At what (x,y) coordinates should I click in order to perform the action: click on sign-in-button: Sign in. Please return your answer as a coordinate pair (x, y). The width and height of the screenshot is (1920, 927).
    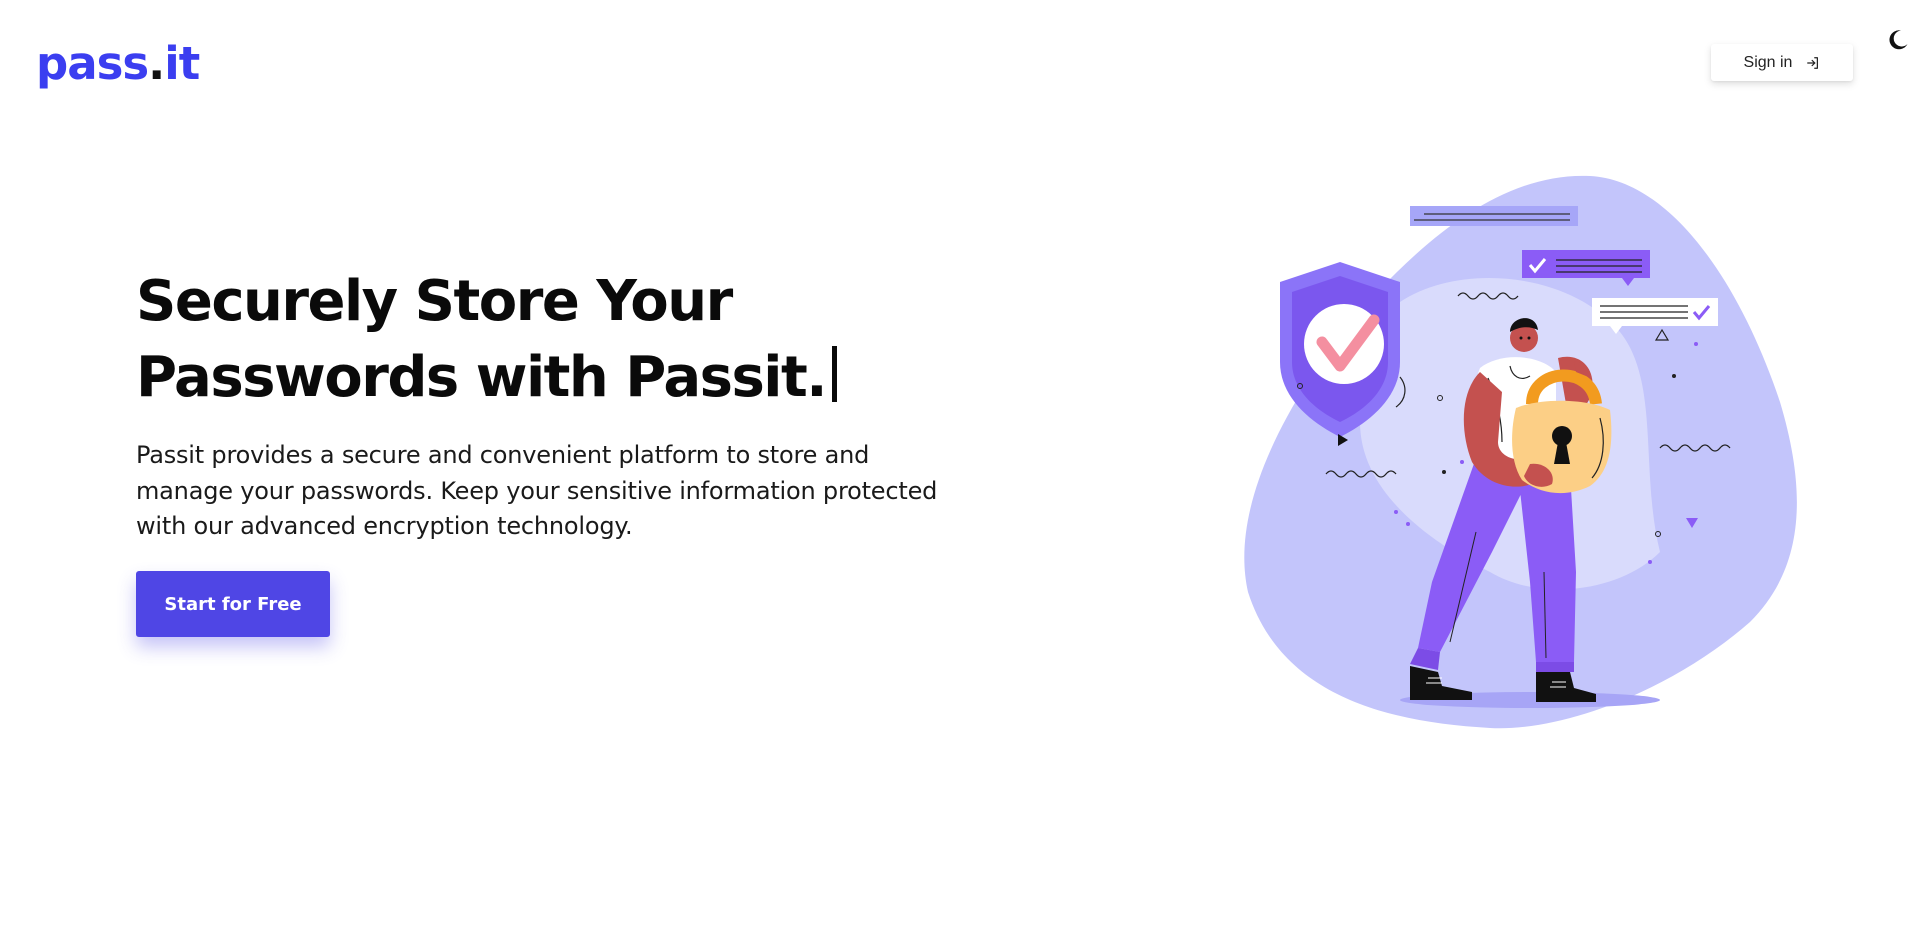
    Looking at the image, I should click on (1782, 62).